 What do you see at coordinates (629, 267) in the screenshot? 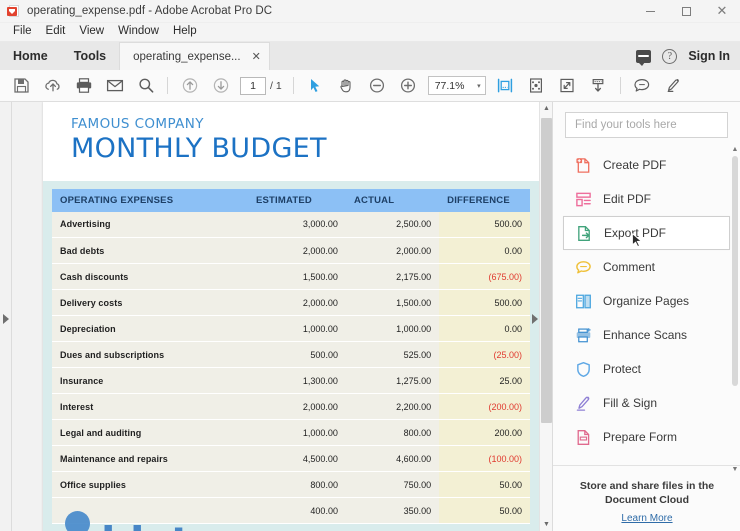
I see `tool-label: Comment` at bounding box center [629, 267].